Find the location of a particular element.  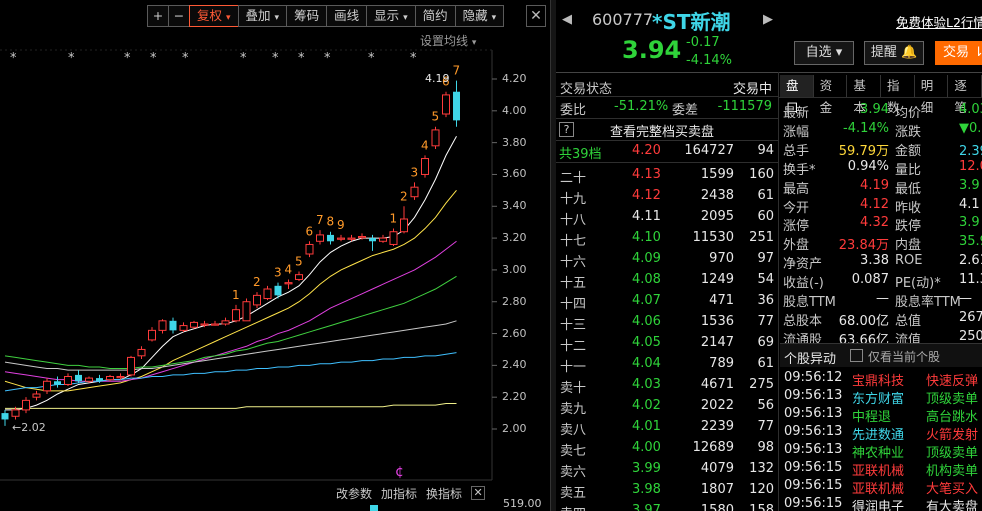

alert-button: 提醒 🔔 is located at coordinates (894, 53).